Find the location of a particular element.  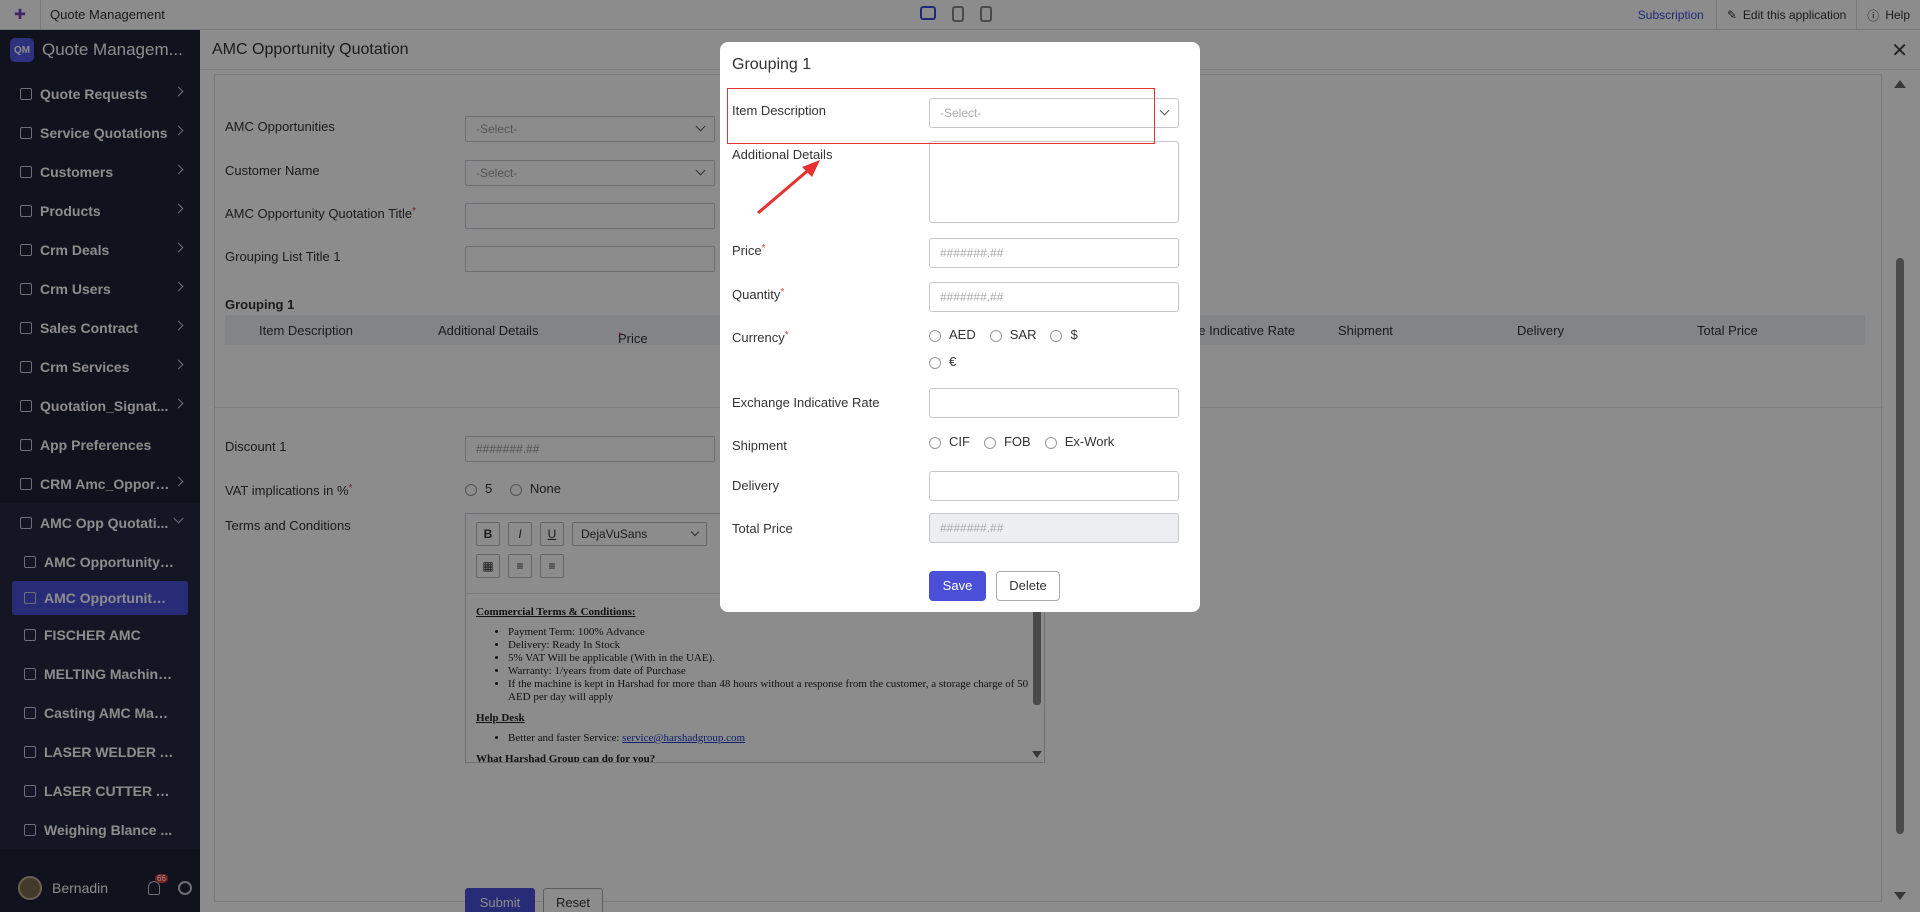

delivery-input is located at coordinates (1054, 486).